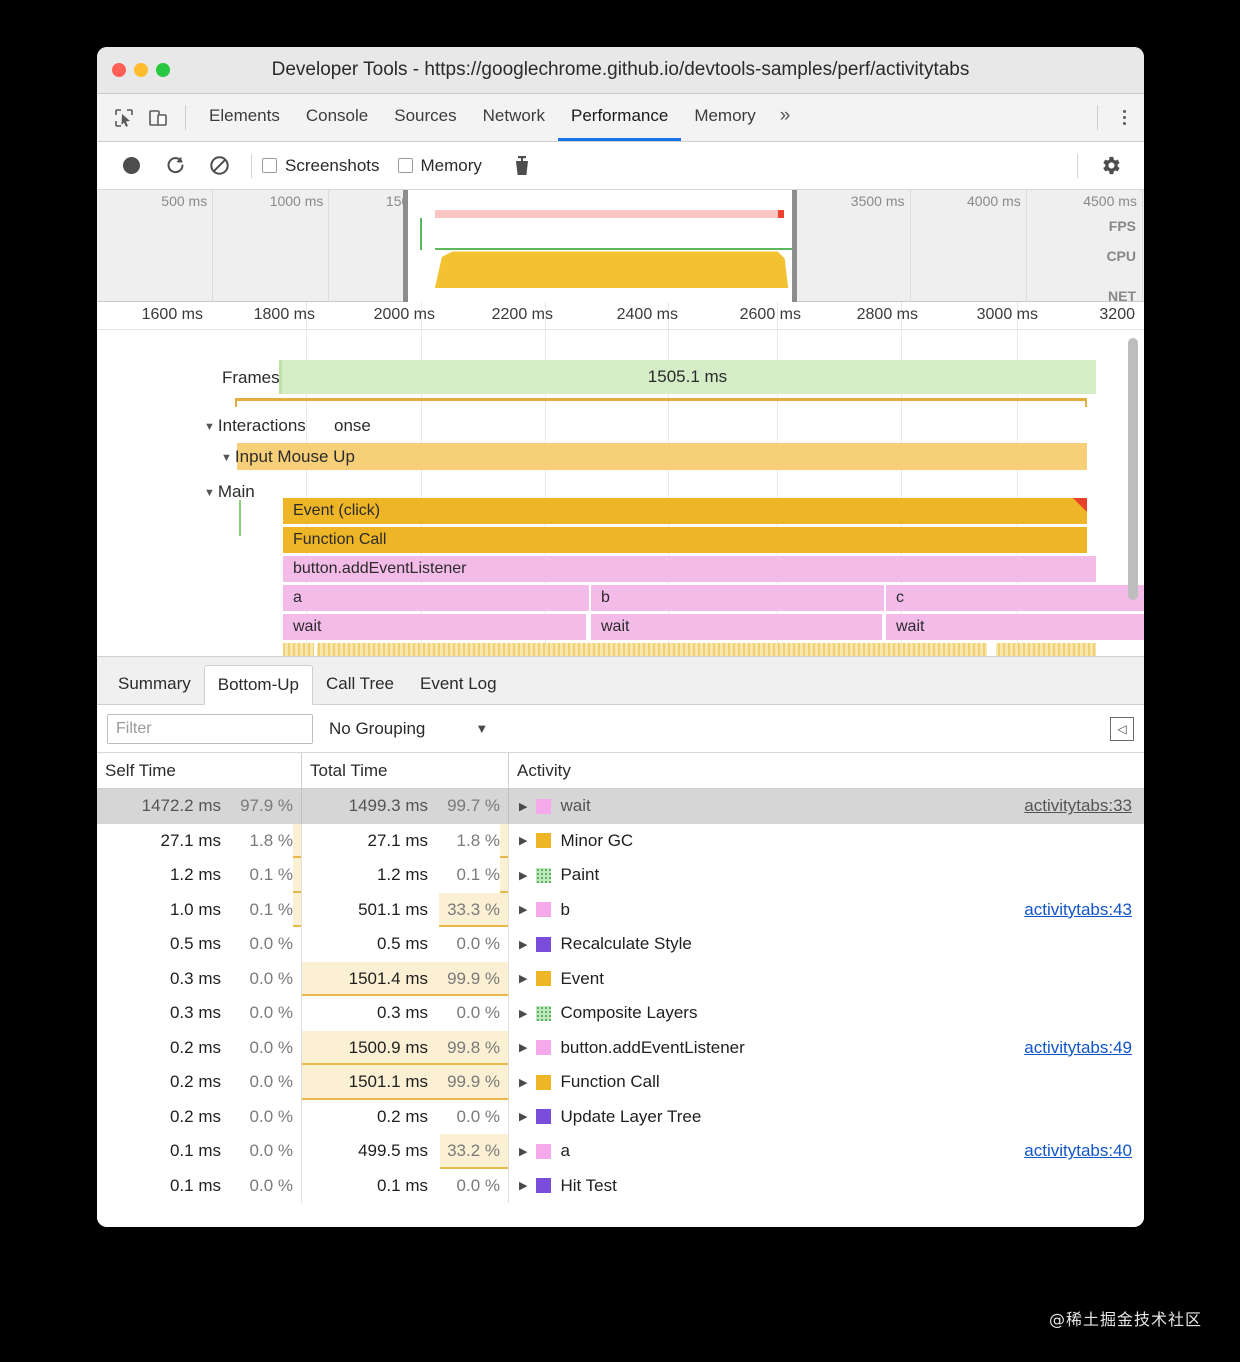 The width and height of the screenshot is (1240, 1362). I want to click on table-row: 0.1 ms 0.0 % 0.1 ms 0.0 % ▶ Hit Test, so click(620, 1185).